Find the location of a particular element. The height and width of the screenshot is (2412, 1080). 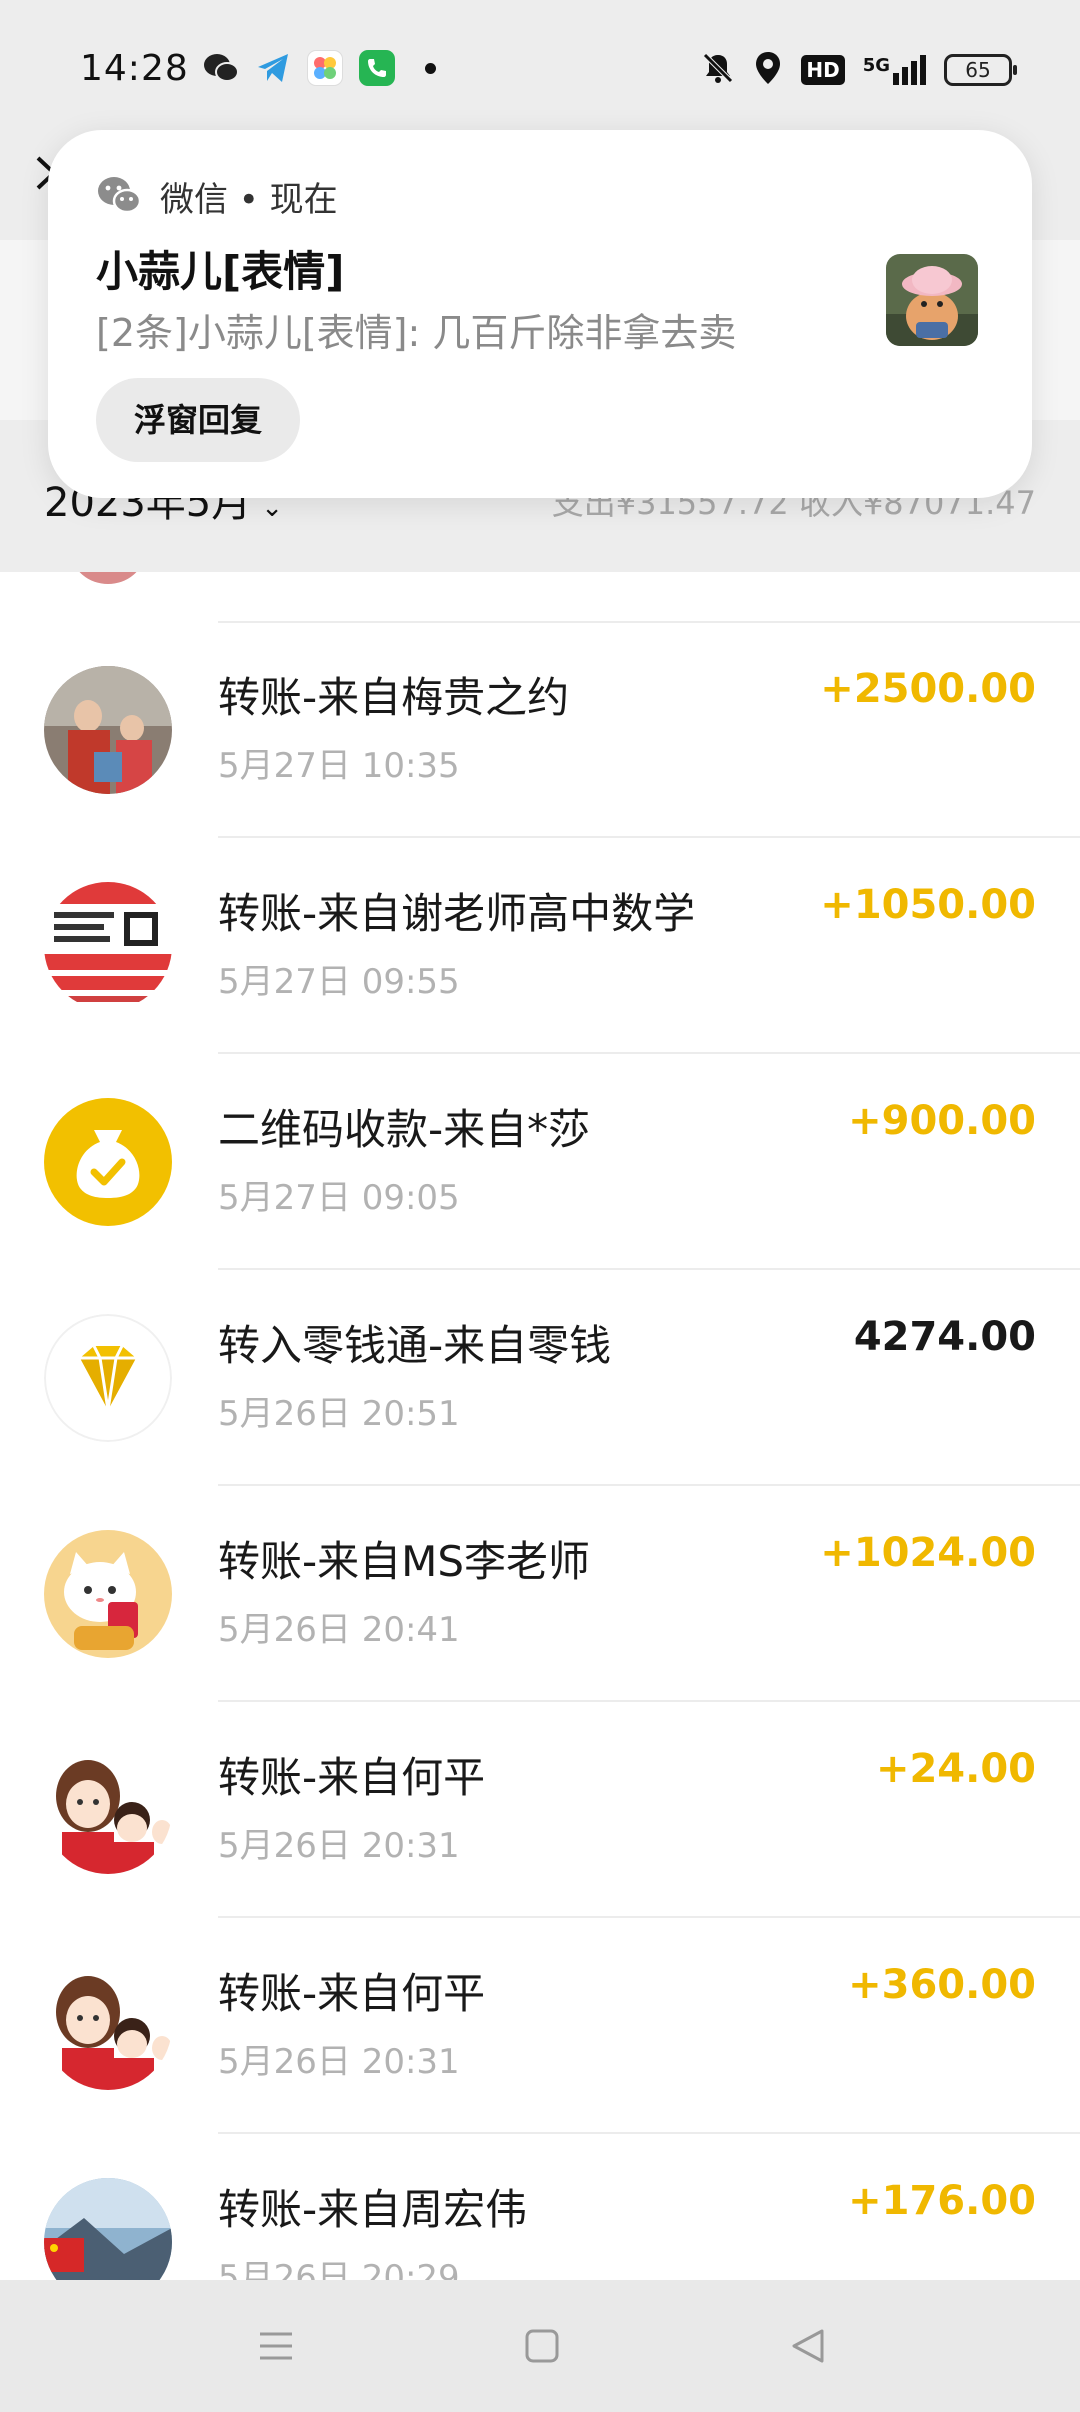

transaction-row: 二维码收款-来自*莎 5月27日 09:05 +900.00 is located at coordinates (540, 1162).